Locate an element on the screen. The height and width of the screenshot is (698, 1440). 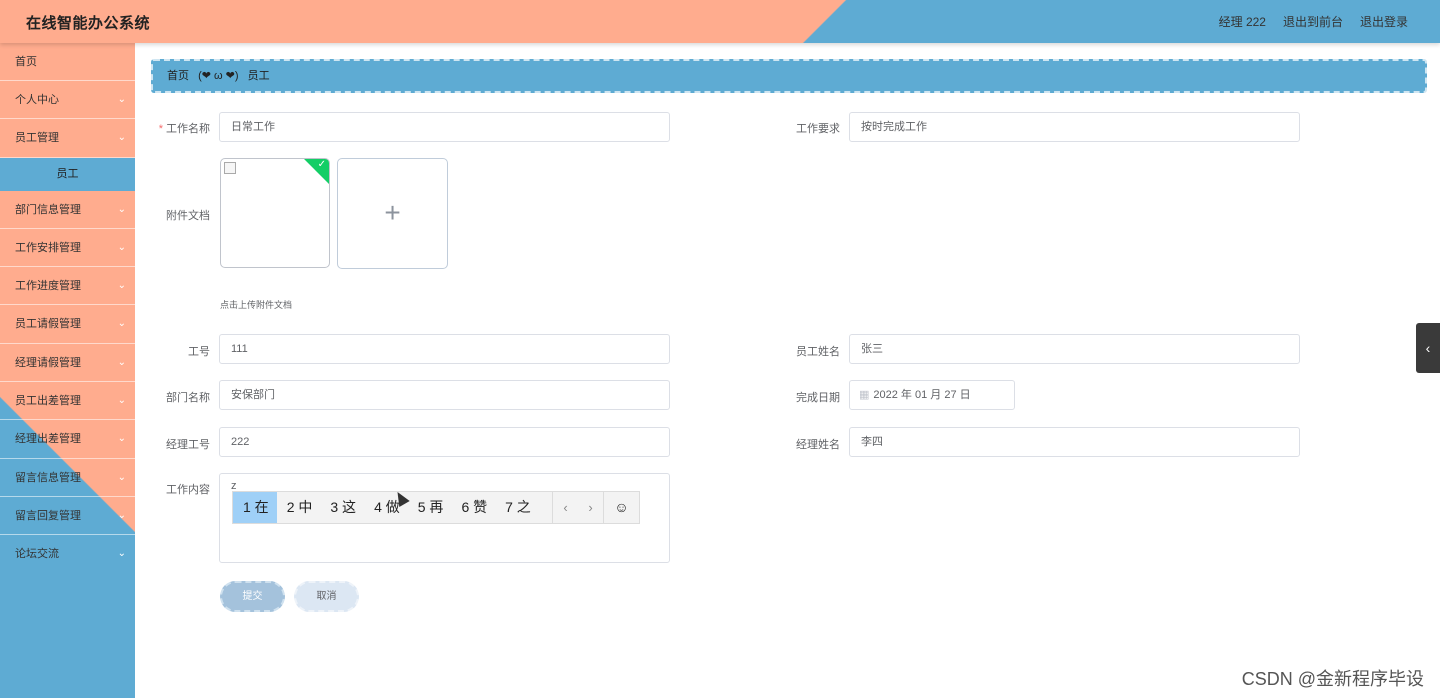
chevron-right-icon: › is located at coordinates (590, 507).